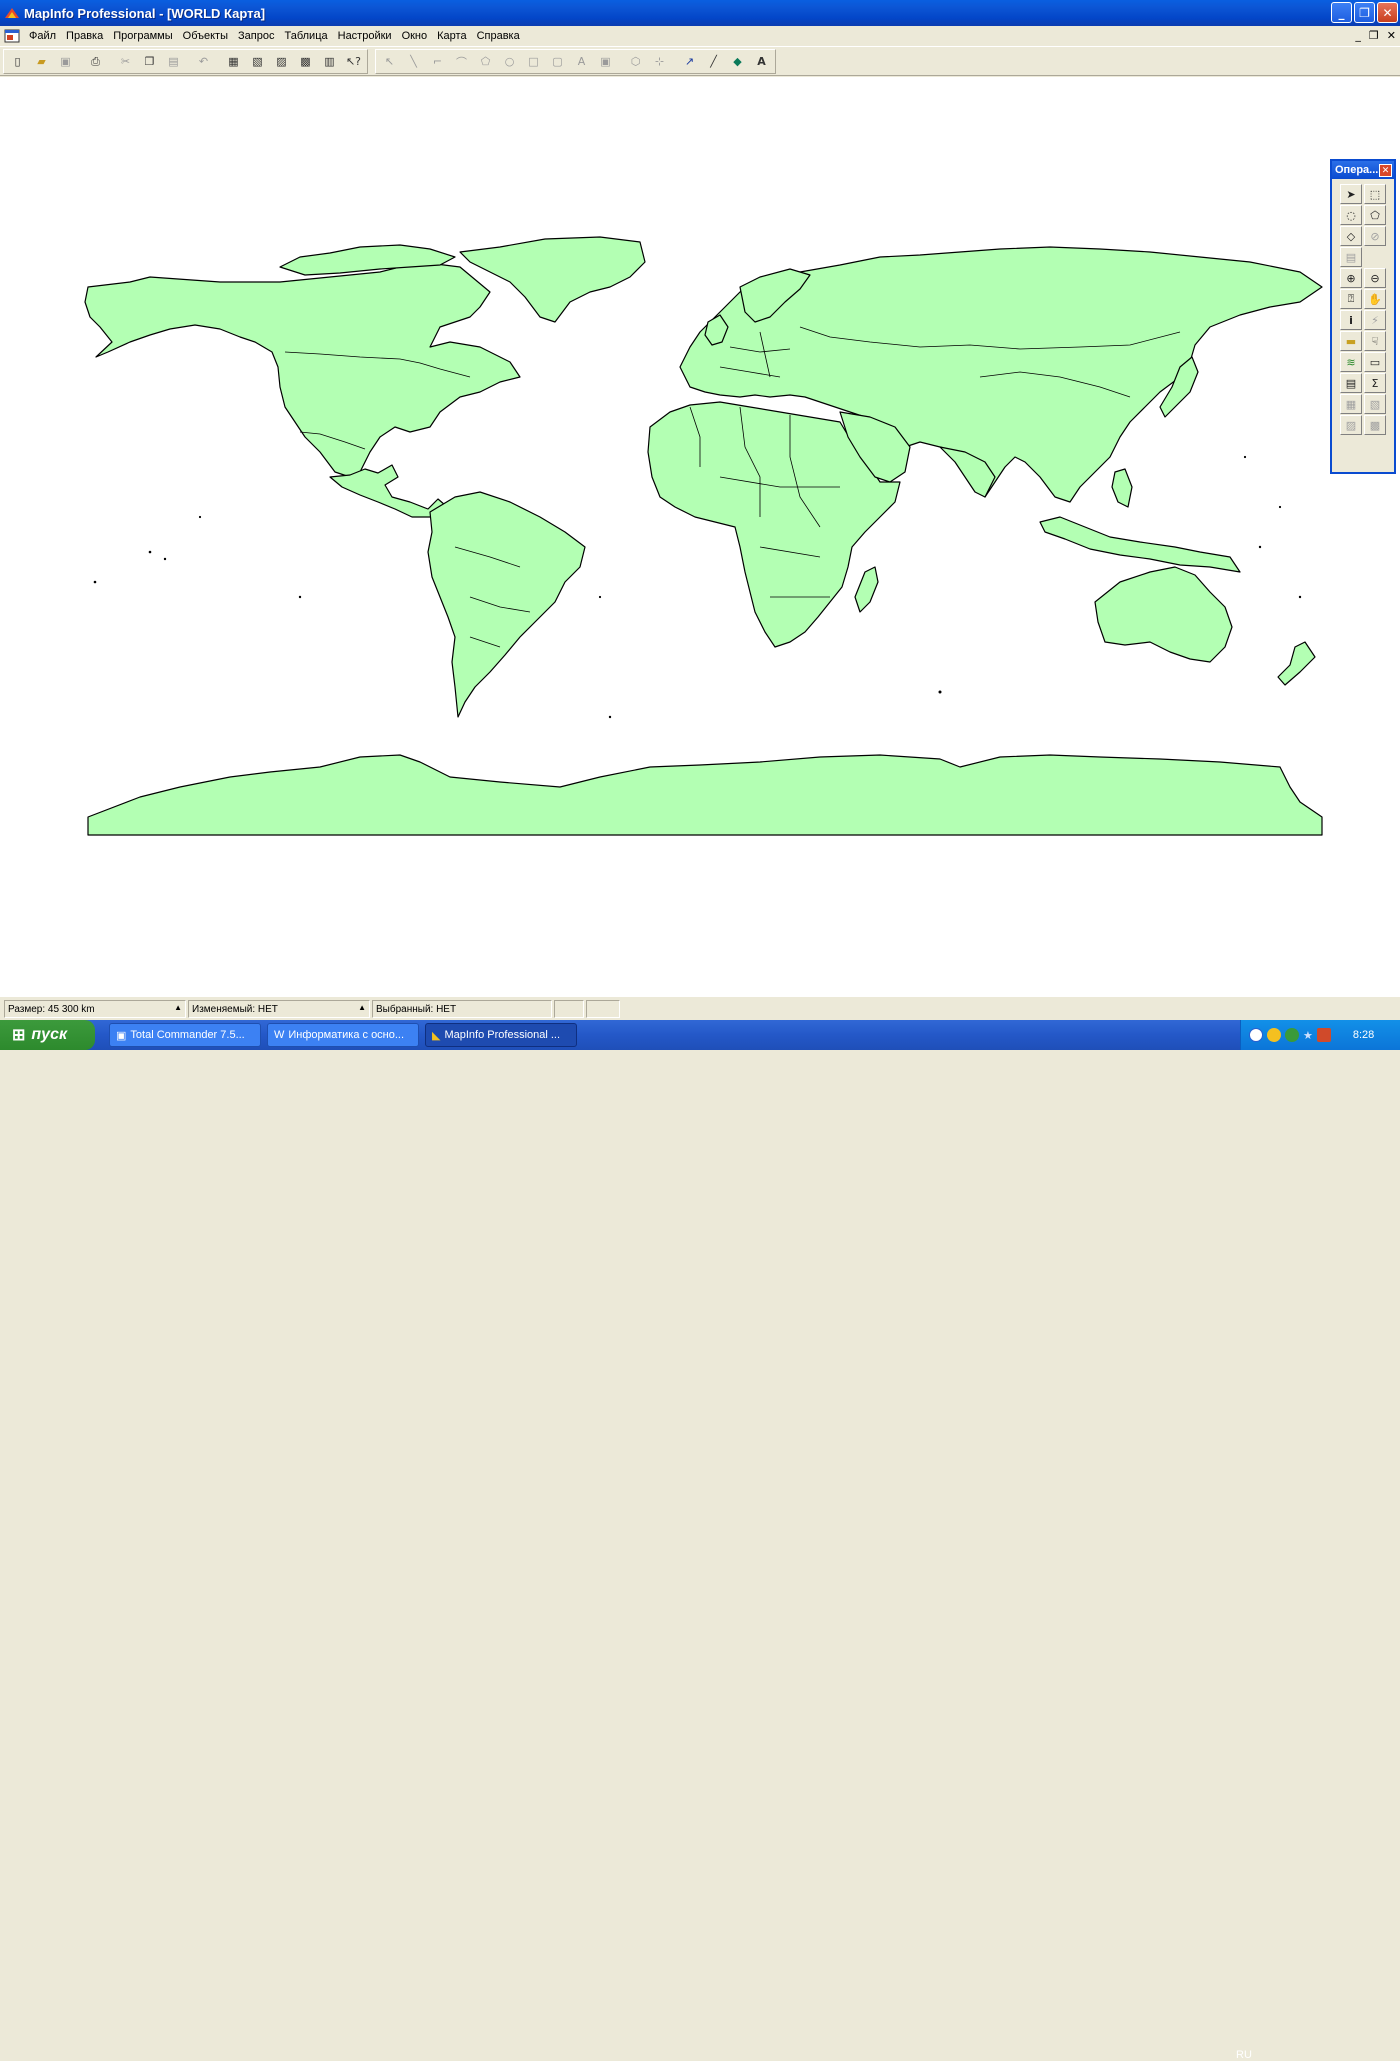  What do you see at coordinates (233, 61) in the screenshot?
I see `browser-icon: ▦` at bounding box center [233, 61].